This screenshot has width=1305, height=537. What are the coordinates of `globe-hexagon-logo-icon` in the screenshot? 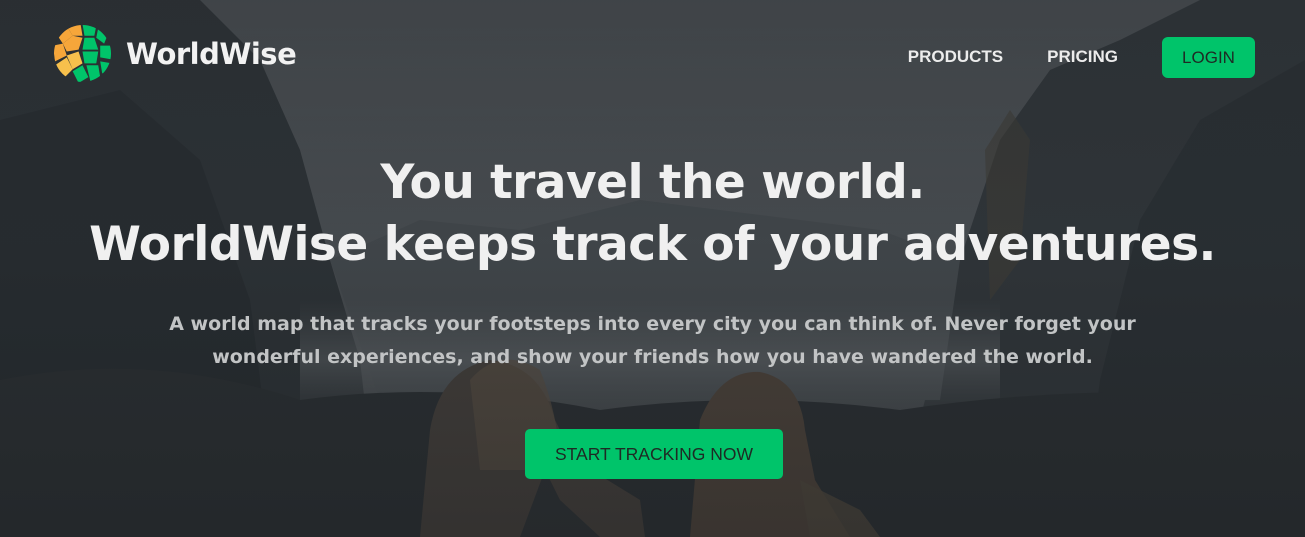 It's located at (82, 53).